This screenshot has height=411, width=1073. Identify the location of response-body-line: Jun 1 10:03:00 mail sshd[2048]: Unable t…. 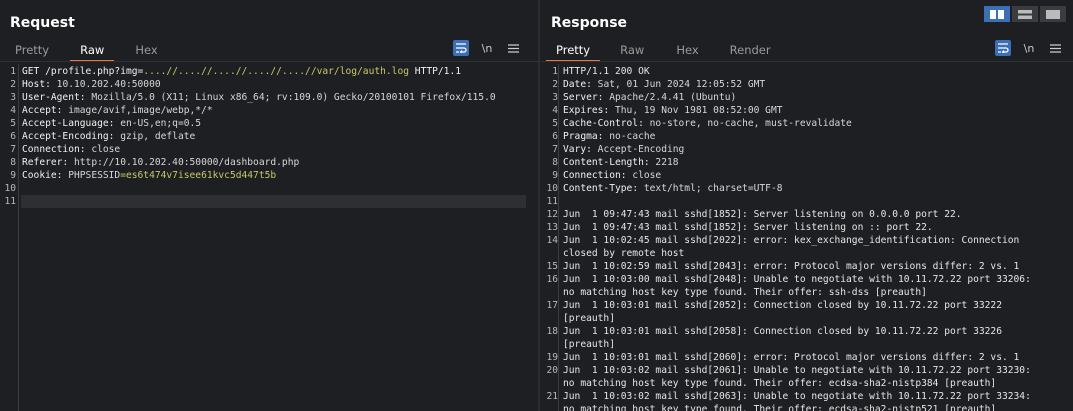
(797, 279).